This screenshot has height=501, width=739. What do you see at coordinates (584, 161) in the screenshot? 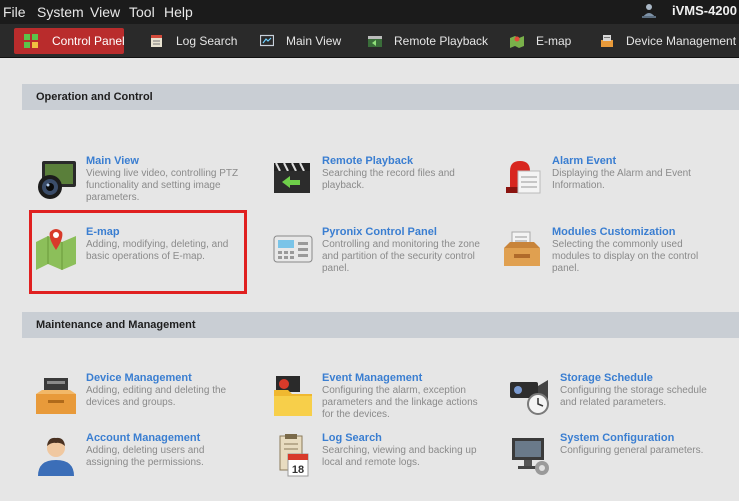
I see `tile-title: Alarm Event` at bounding box center [584, 161].